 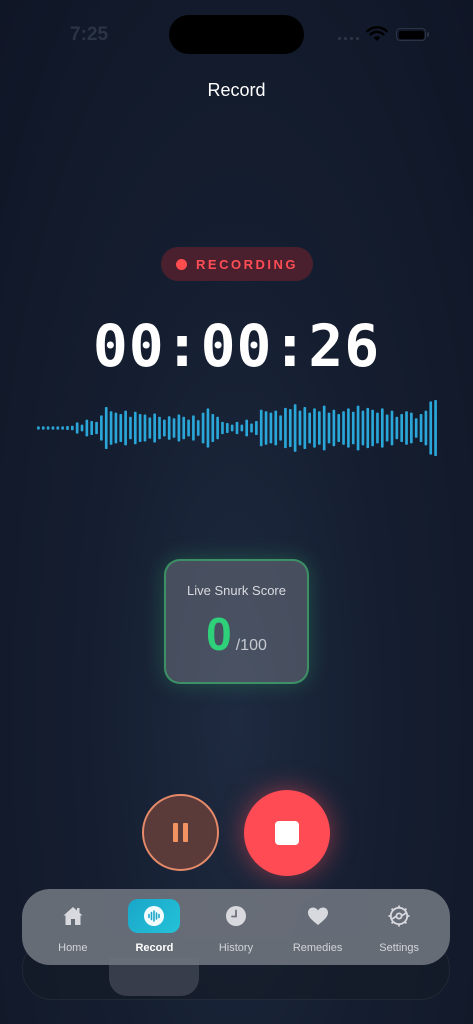 What do you see at coordinates (235, 916) in the screenshot?
I see `clock-icon` at bounding box center [235, 916].